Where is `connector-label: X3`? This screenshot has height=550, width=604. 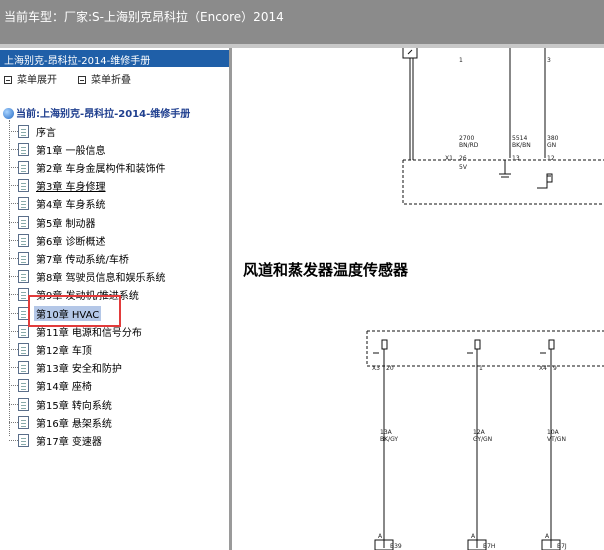
connector-label: X3 is located at coordinates (376, 368).